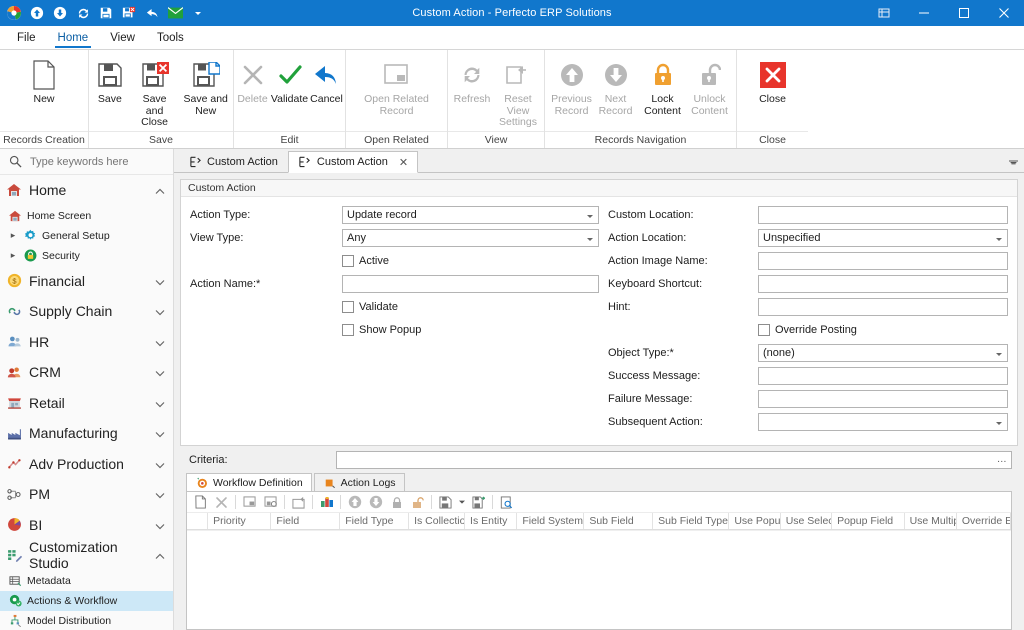  Describe the element at coordinates (326, 502) in the screenshot. I see `layout-colors-icon` at that location.